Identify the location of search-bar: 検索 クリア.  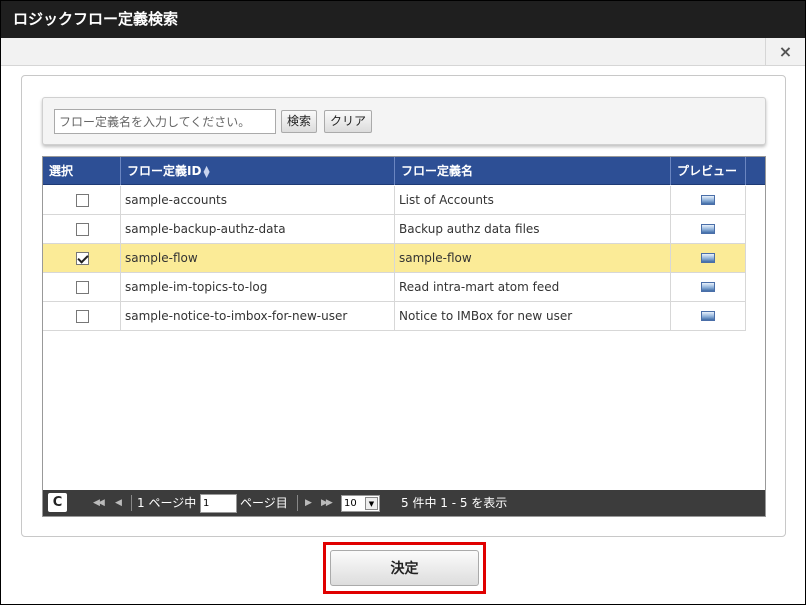
(404, 121).